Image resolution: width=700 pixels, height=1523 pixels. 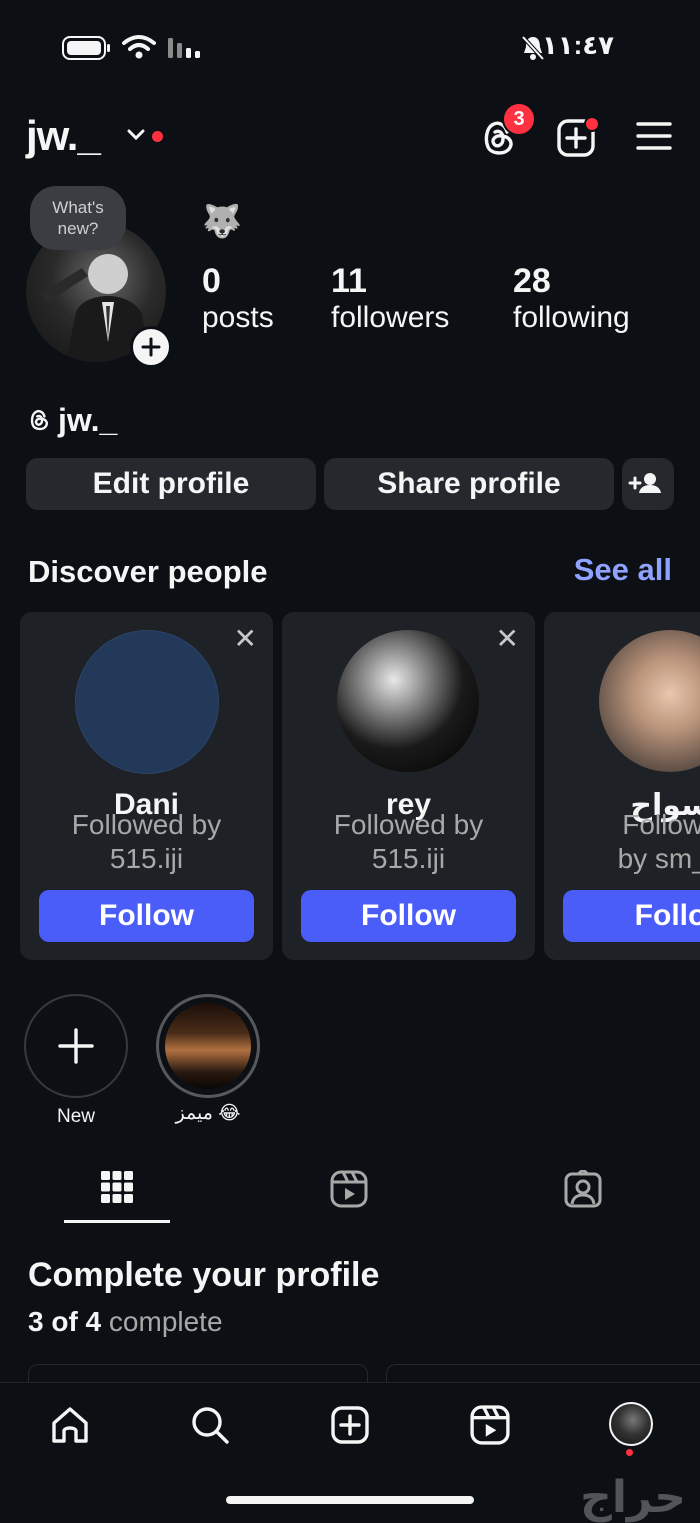 I want to click on share-profile-button: Share profile, so click(x=469, y=484).